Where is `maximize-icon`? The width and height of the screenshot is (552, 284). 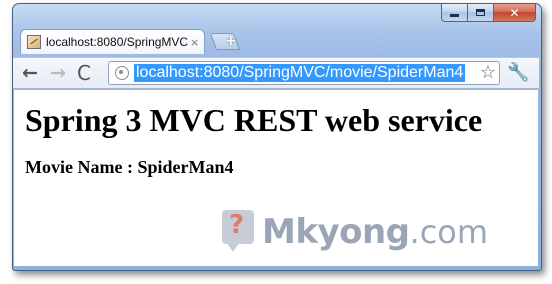
maximize-icon is located at coordinates (480, 12).